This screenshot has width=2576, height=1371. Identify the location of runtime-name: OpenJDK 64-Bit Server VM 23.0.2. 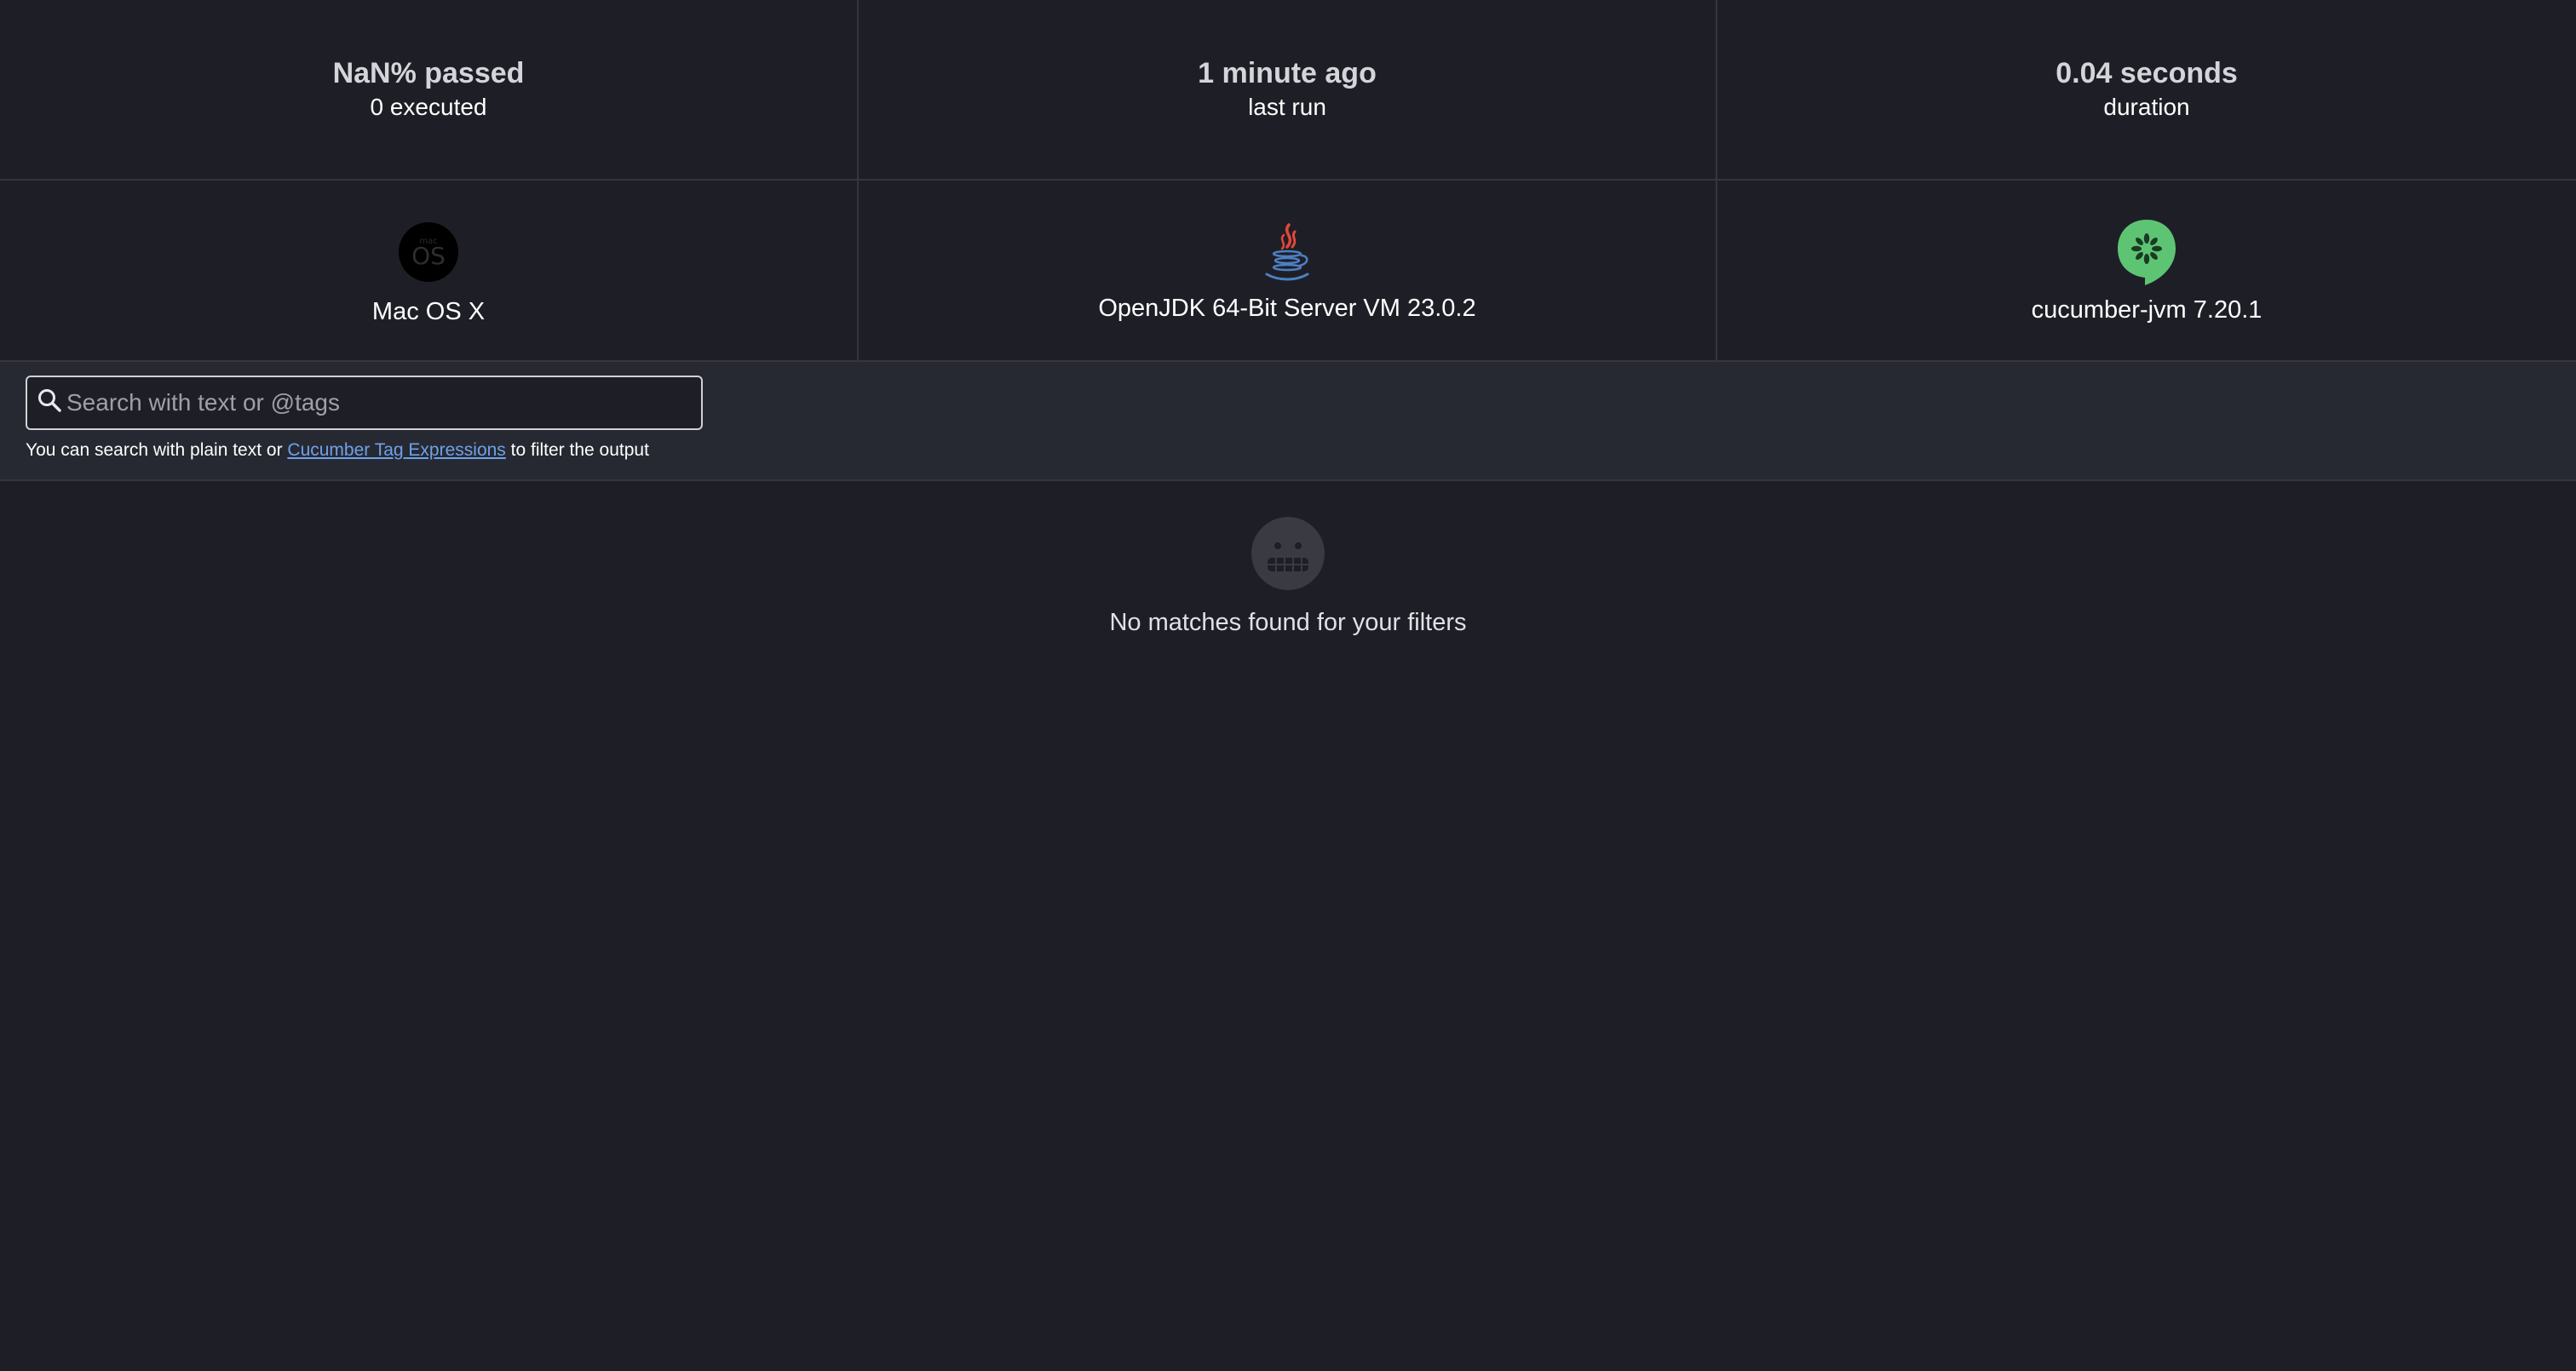
(1287, 308).